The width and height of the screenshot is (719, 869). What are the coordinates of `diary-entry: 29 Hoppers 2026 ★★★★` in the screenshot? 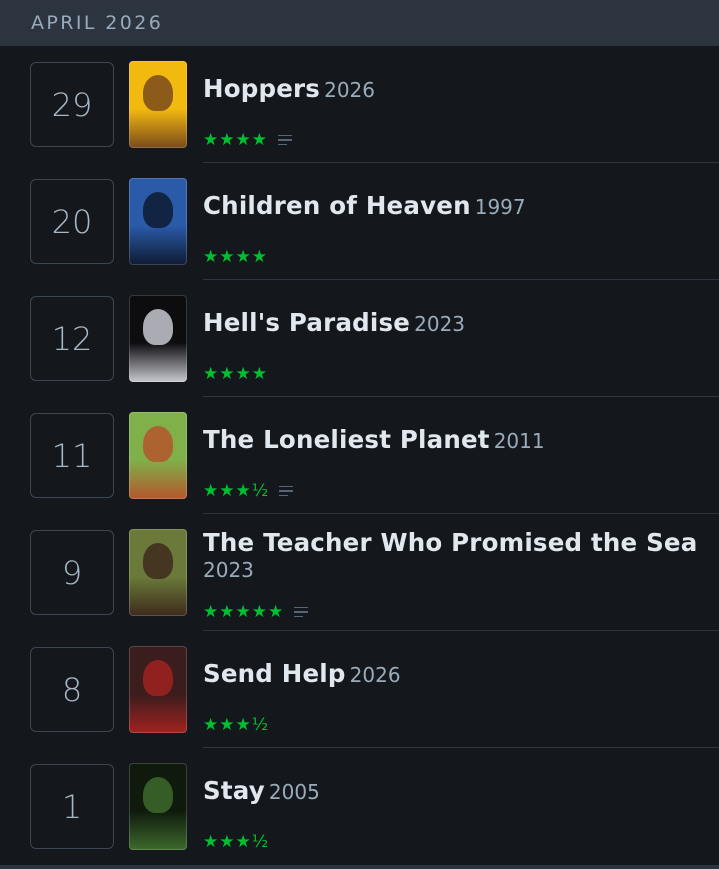 It's located at (359, 104).